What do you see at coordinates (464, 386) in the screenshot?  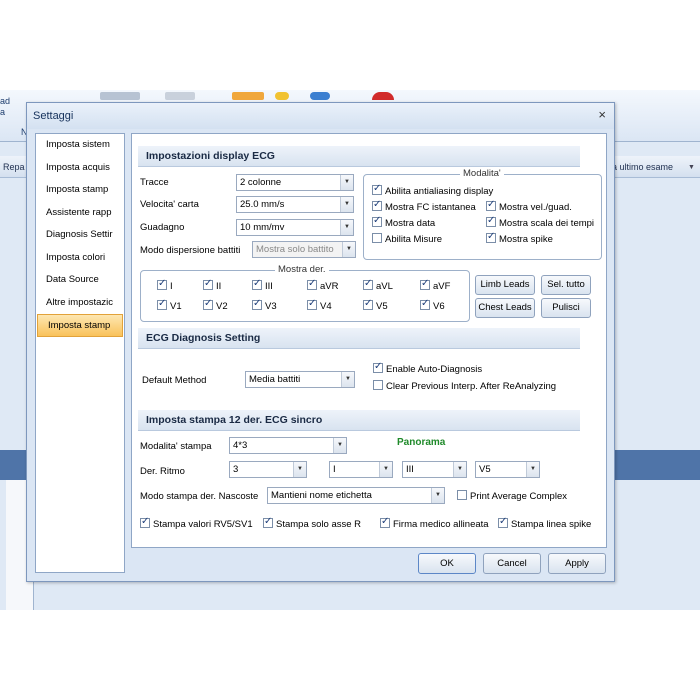 I see `clear-previous-checkbox: Clear Previous Interp. After ReAnalyzing` at bounding box center [464, 386].